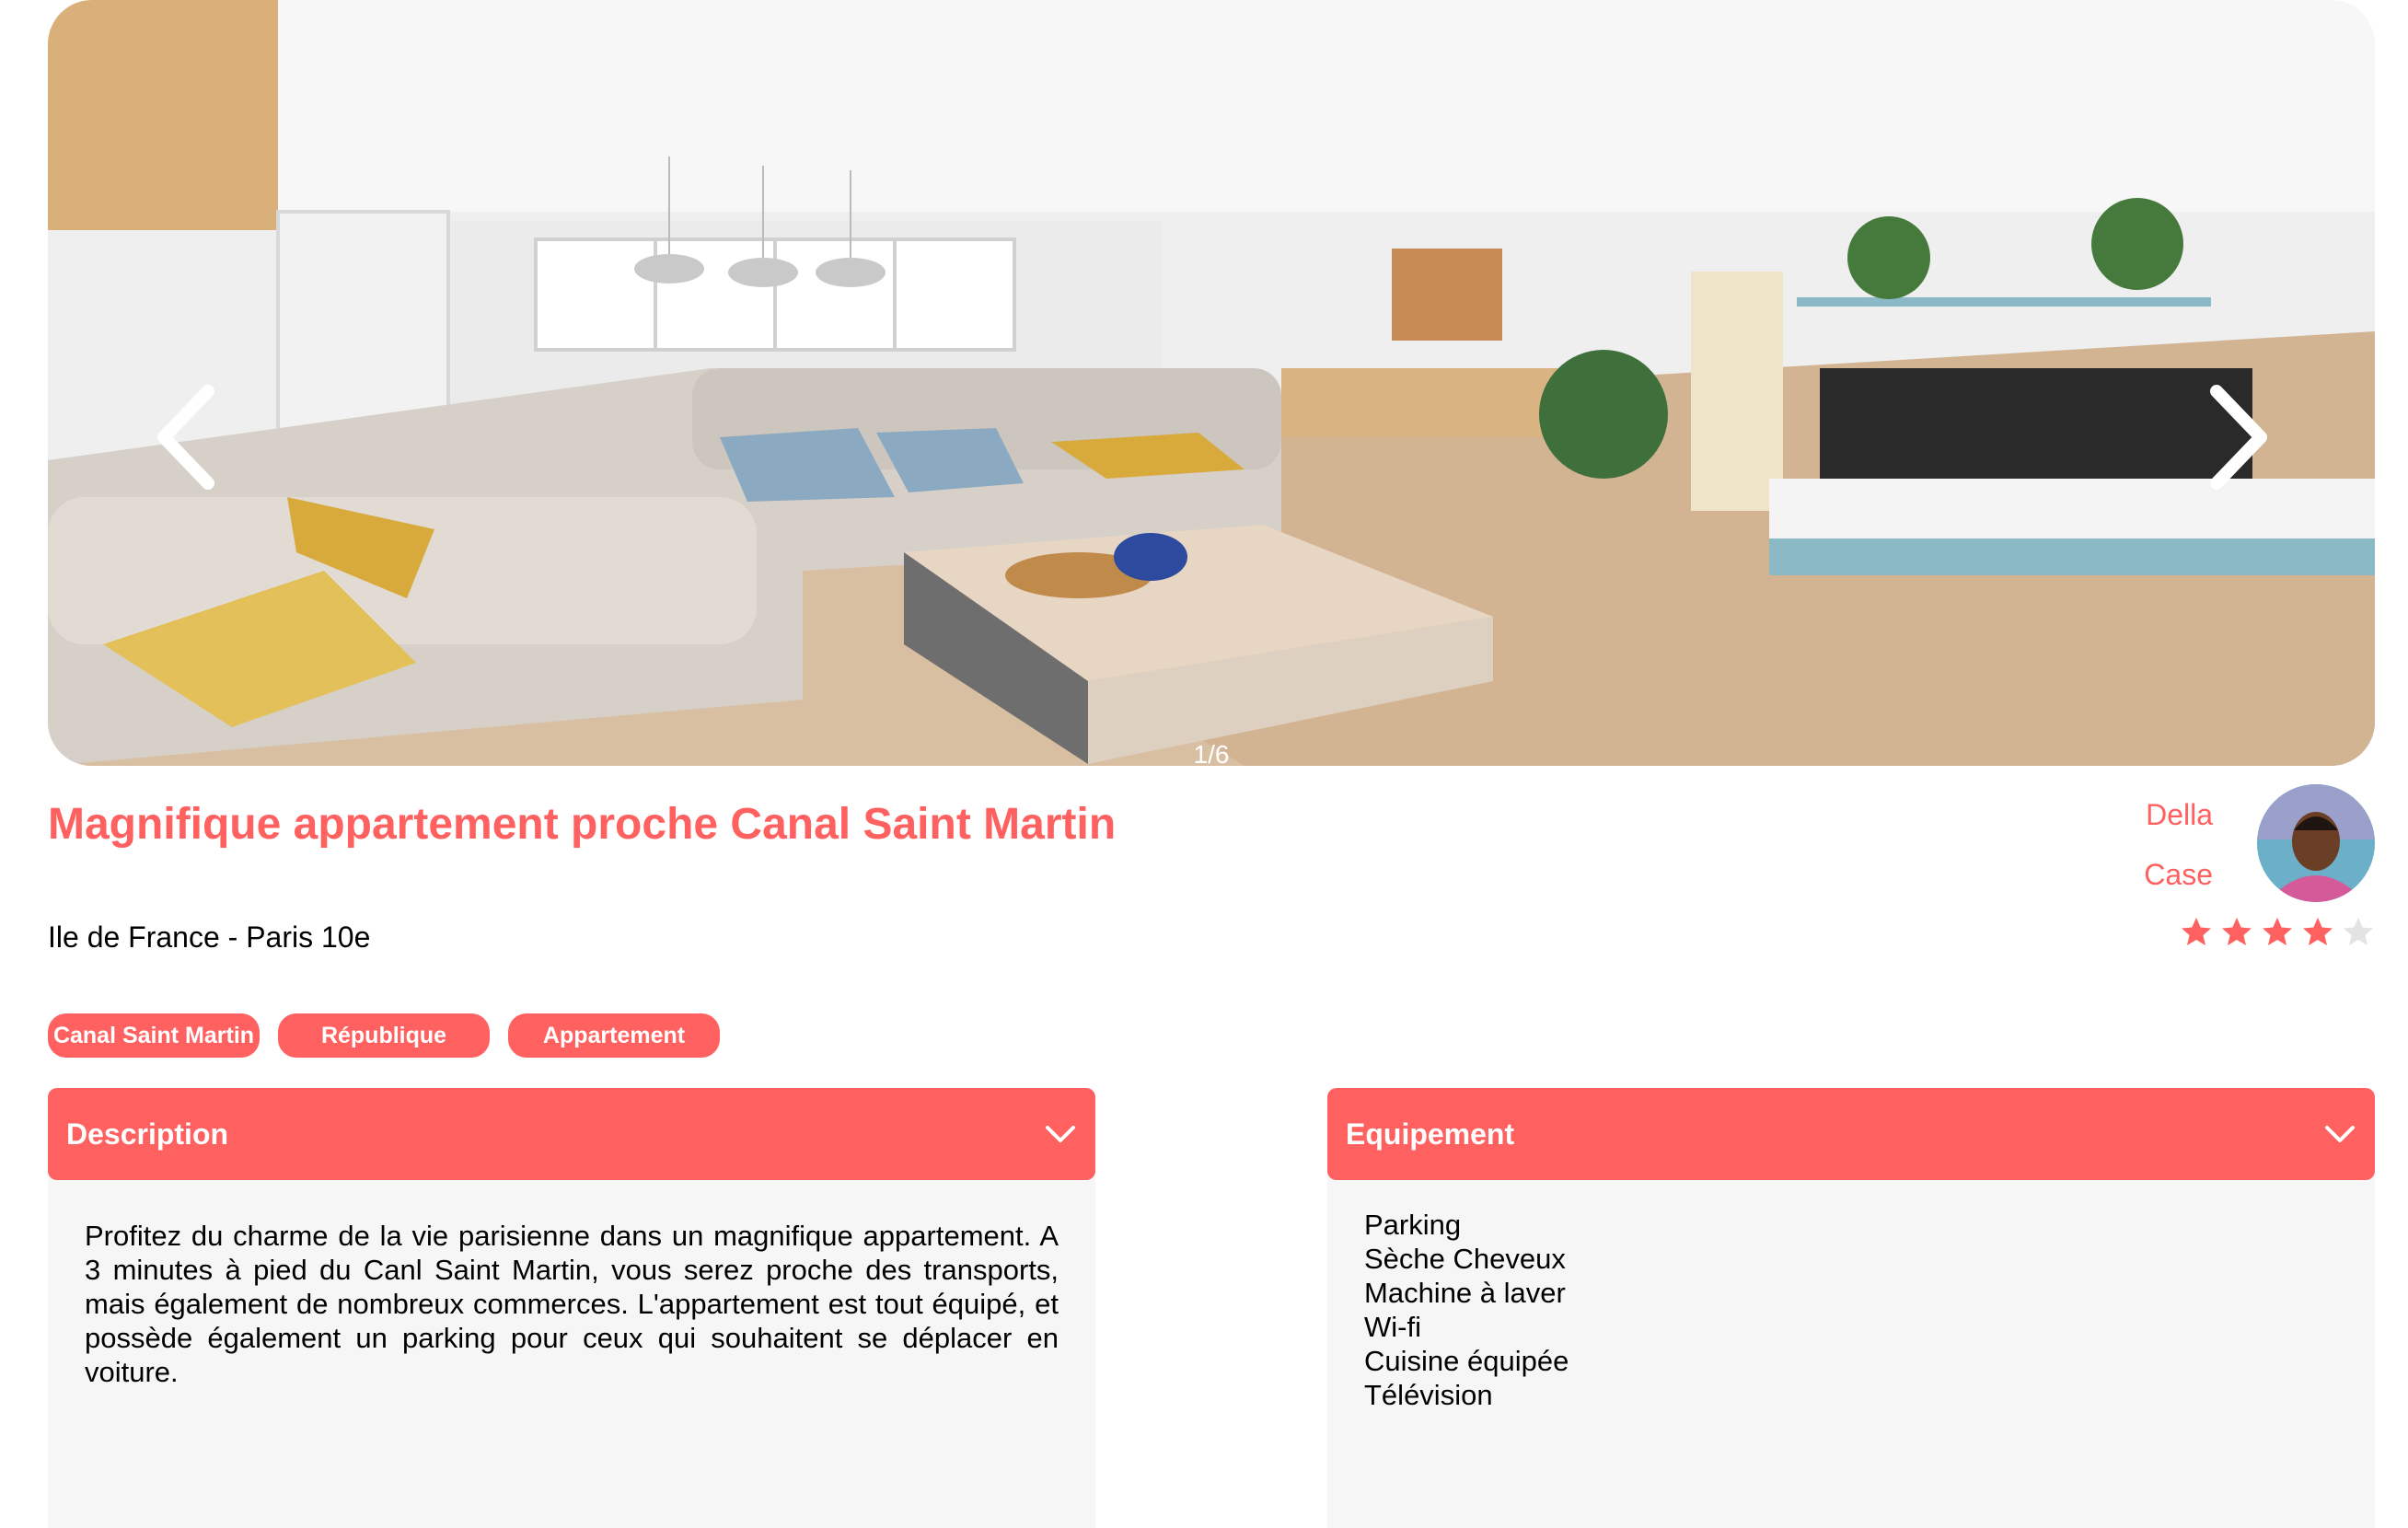  I want to click on host-last-name: Case, so click(2178, 874).